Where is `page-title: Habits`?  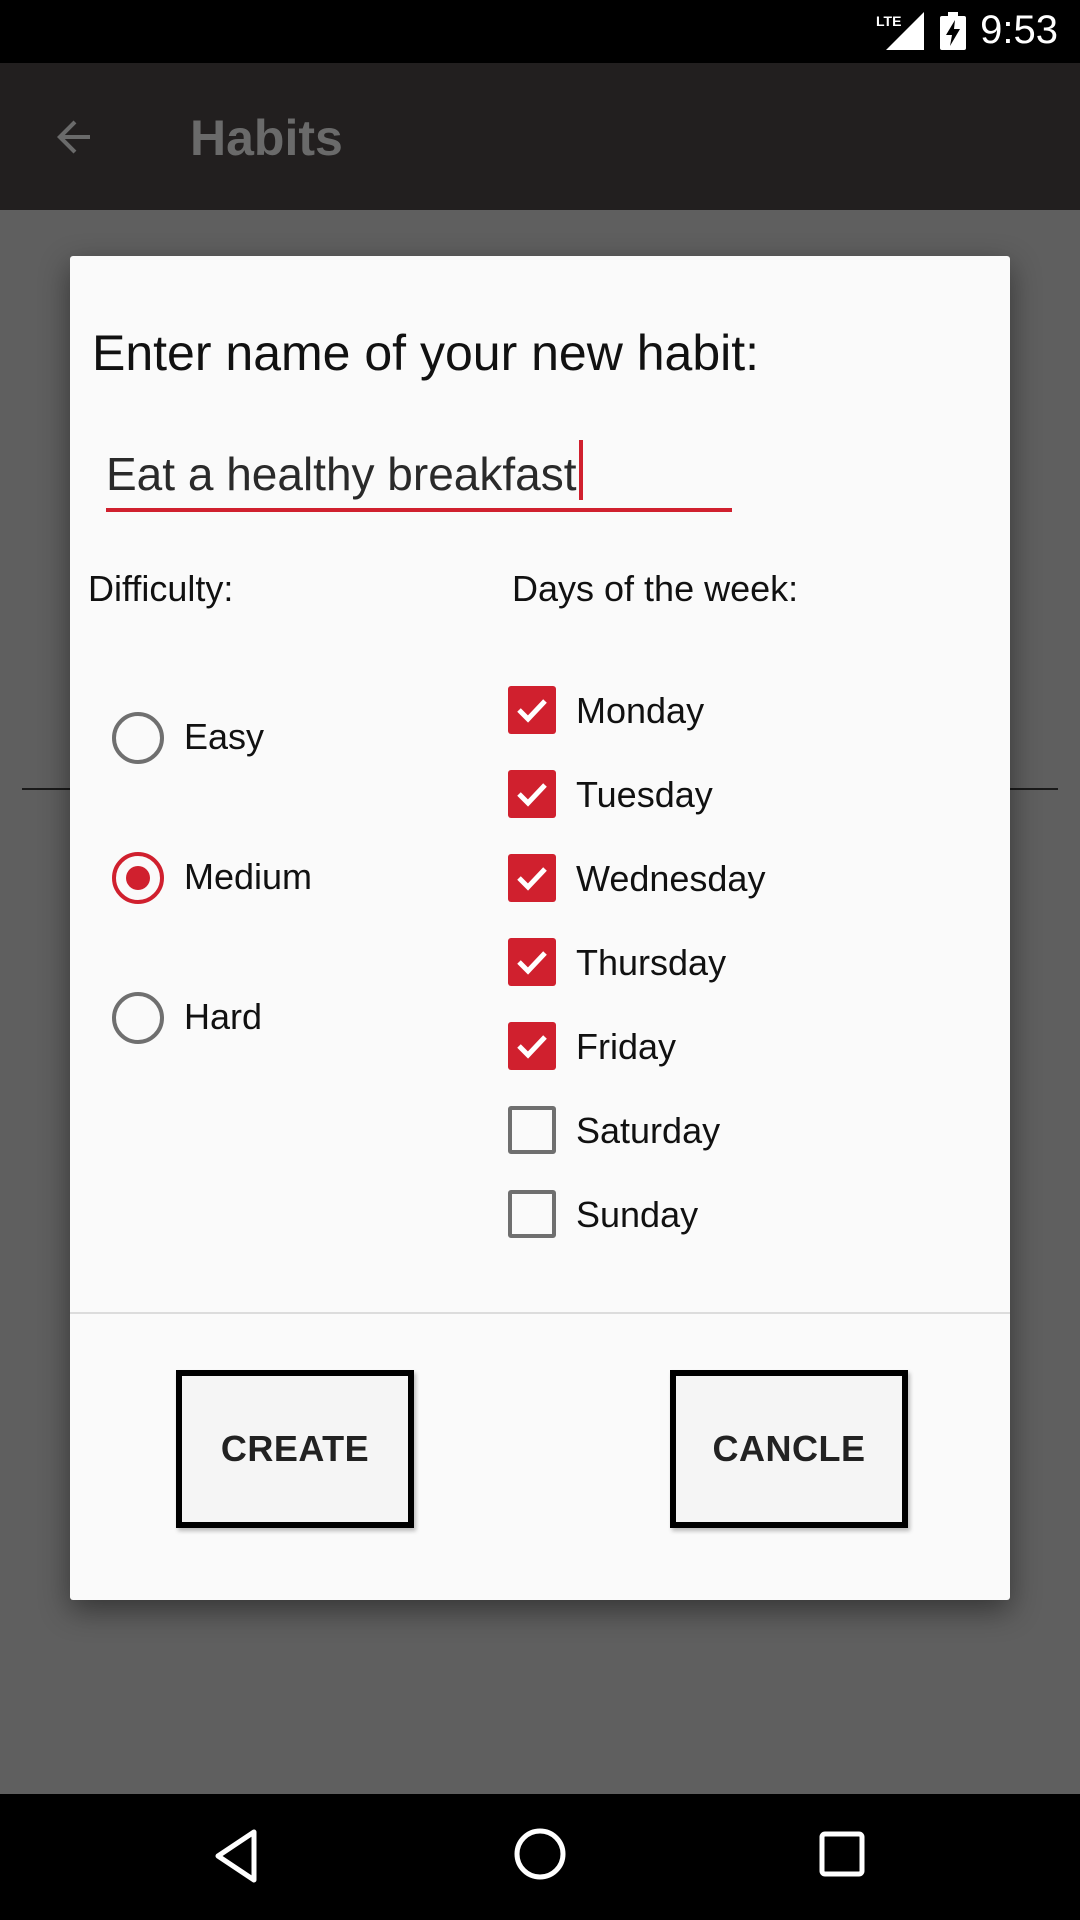
page-title: Habits is located at coordinates (266, 138).